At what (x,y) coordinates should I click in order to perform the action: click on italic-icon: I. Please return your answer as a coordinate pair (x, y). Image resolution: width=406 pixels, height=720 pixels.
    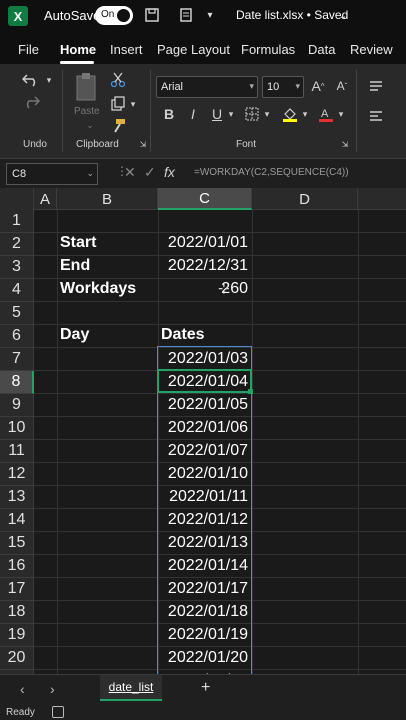
    Looking at the image, I should click on (193, 114).